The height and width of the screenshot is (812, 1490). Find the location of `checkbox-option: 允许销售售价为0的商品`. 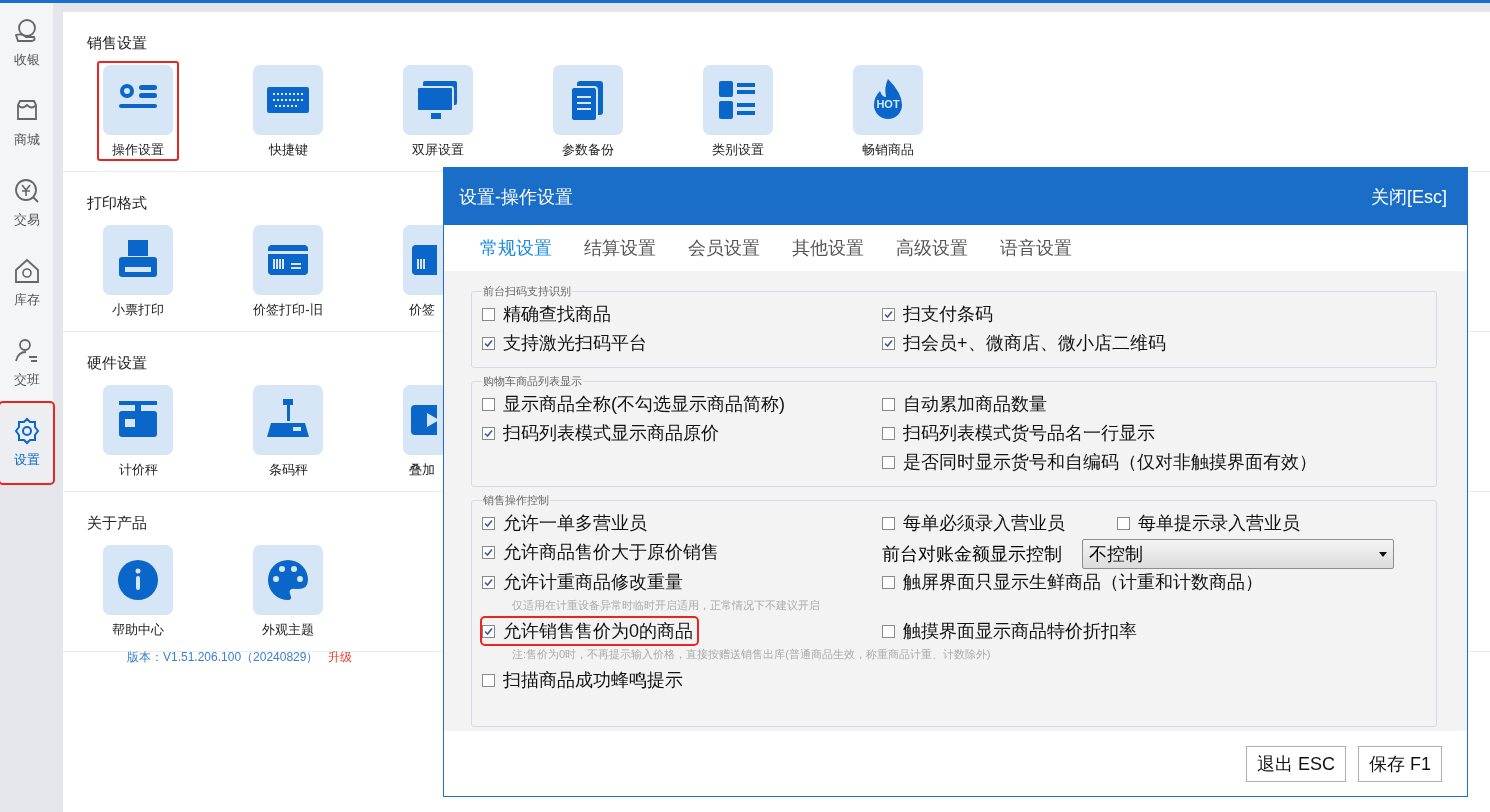

checkbox-option: 允许销售售价为0的商品 is located at coordinates (589, 631).